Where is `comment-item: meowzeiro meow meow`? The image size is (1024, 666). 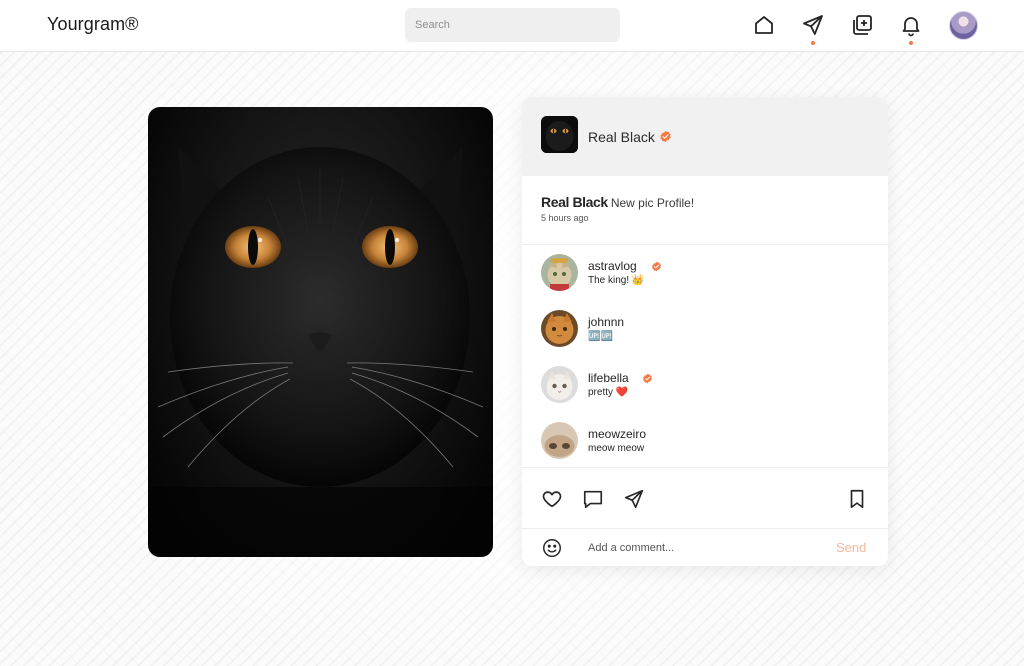
comment-item: meowzeiro meow meow is located at coordinates (706, 441).